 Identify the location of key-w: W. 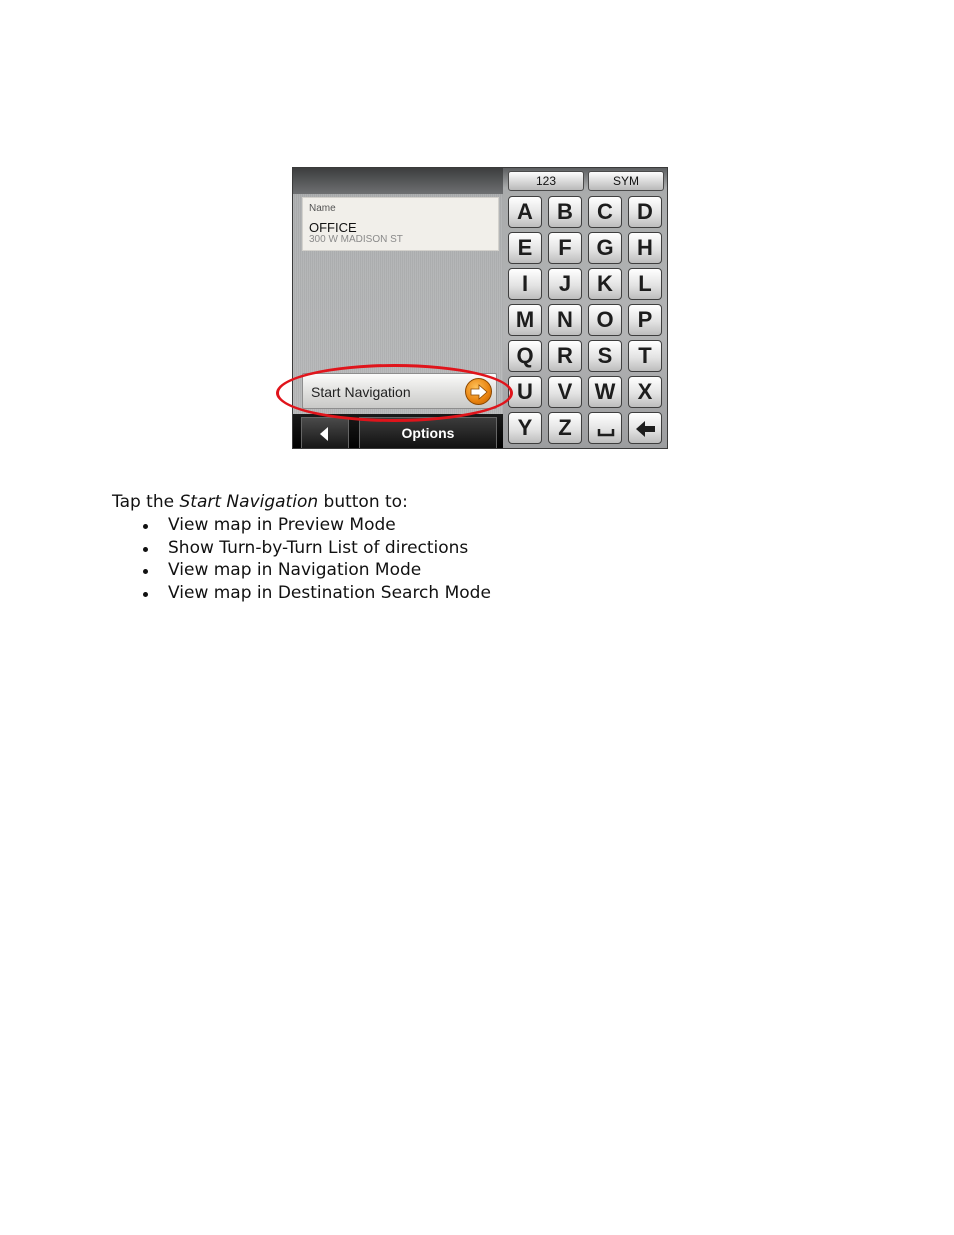
(605, 392).